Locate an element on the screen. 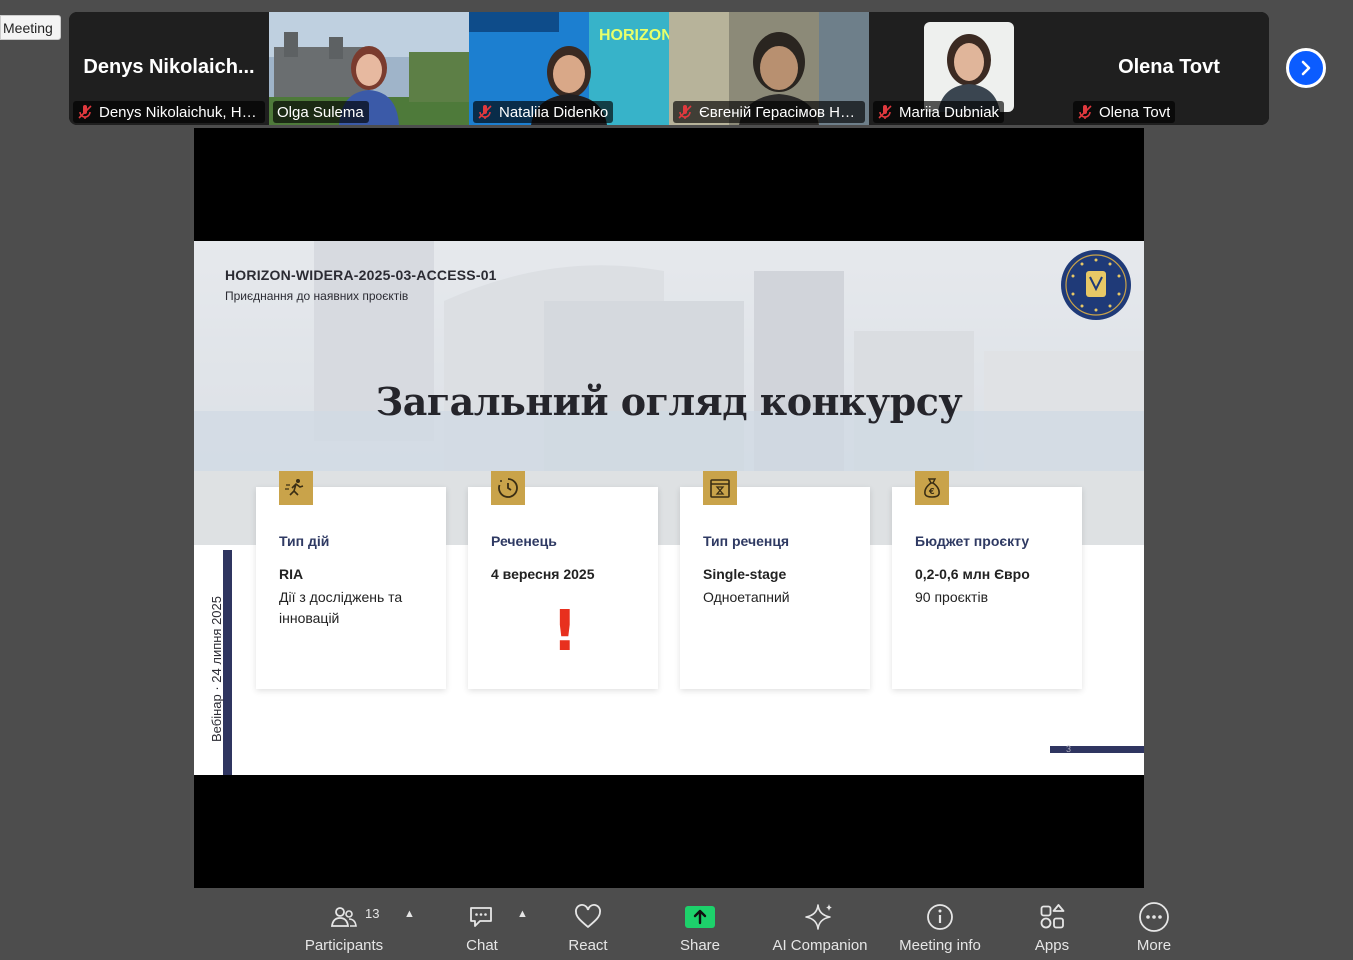 This screenshot has width=1353, height=960. info-card-deadline: Реченець 4 вересня 2025 ! is located at coordinates (563, 580).